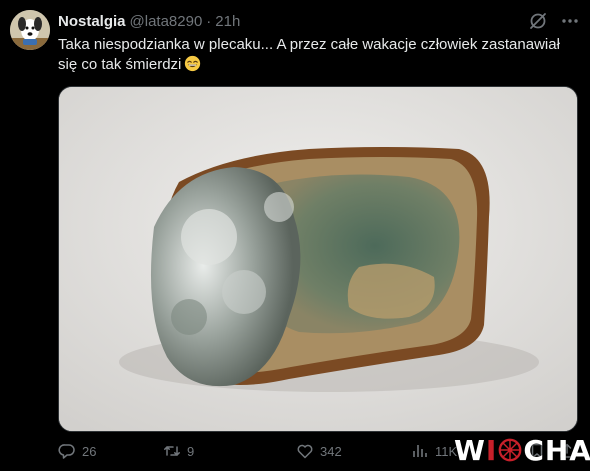 The width and height of the screenshot is (590, 471). I want to click on watermark-suffix: CHA, so click(556, 450).